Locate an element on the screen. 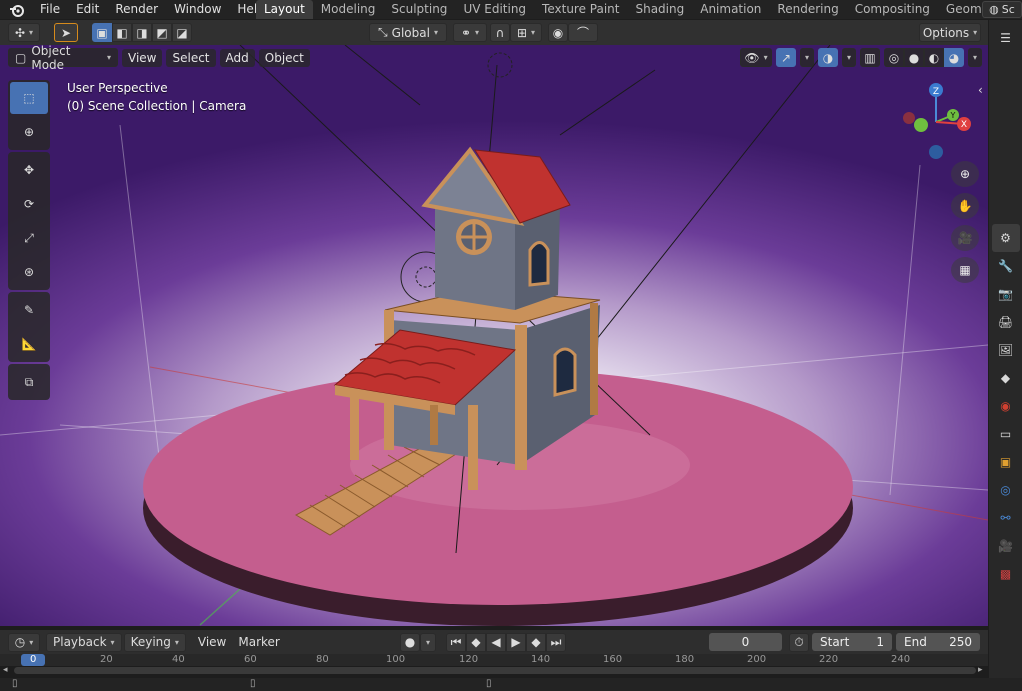  render-properties-icon: 📷 is located at coordinates (1006, 294).